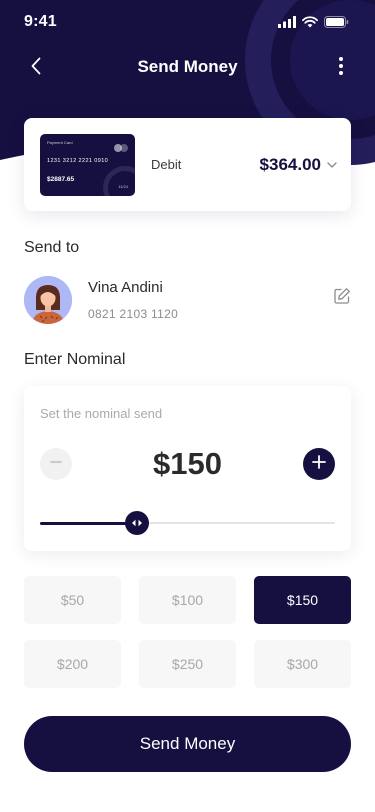 The height and width of the screenshot is (812, 375). What do you see at coordinates (332, 165) in the screenshot?
I see `chevron-down-icon` at bounding box center [332, 165].